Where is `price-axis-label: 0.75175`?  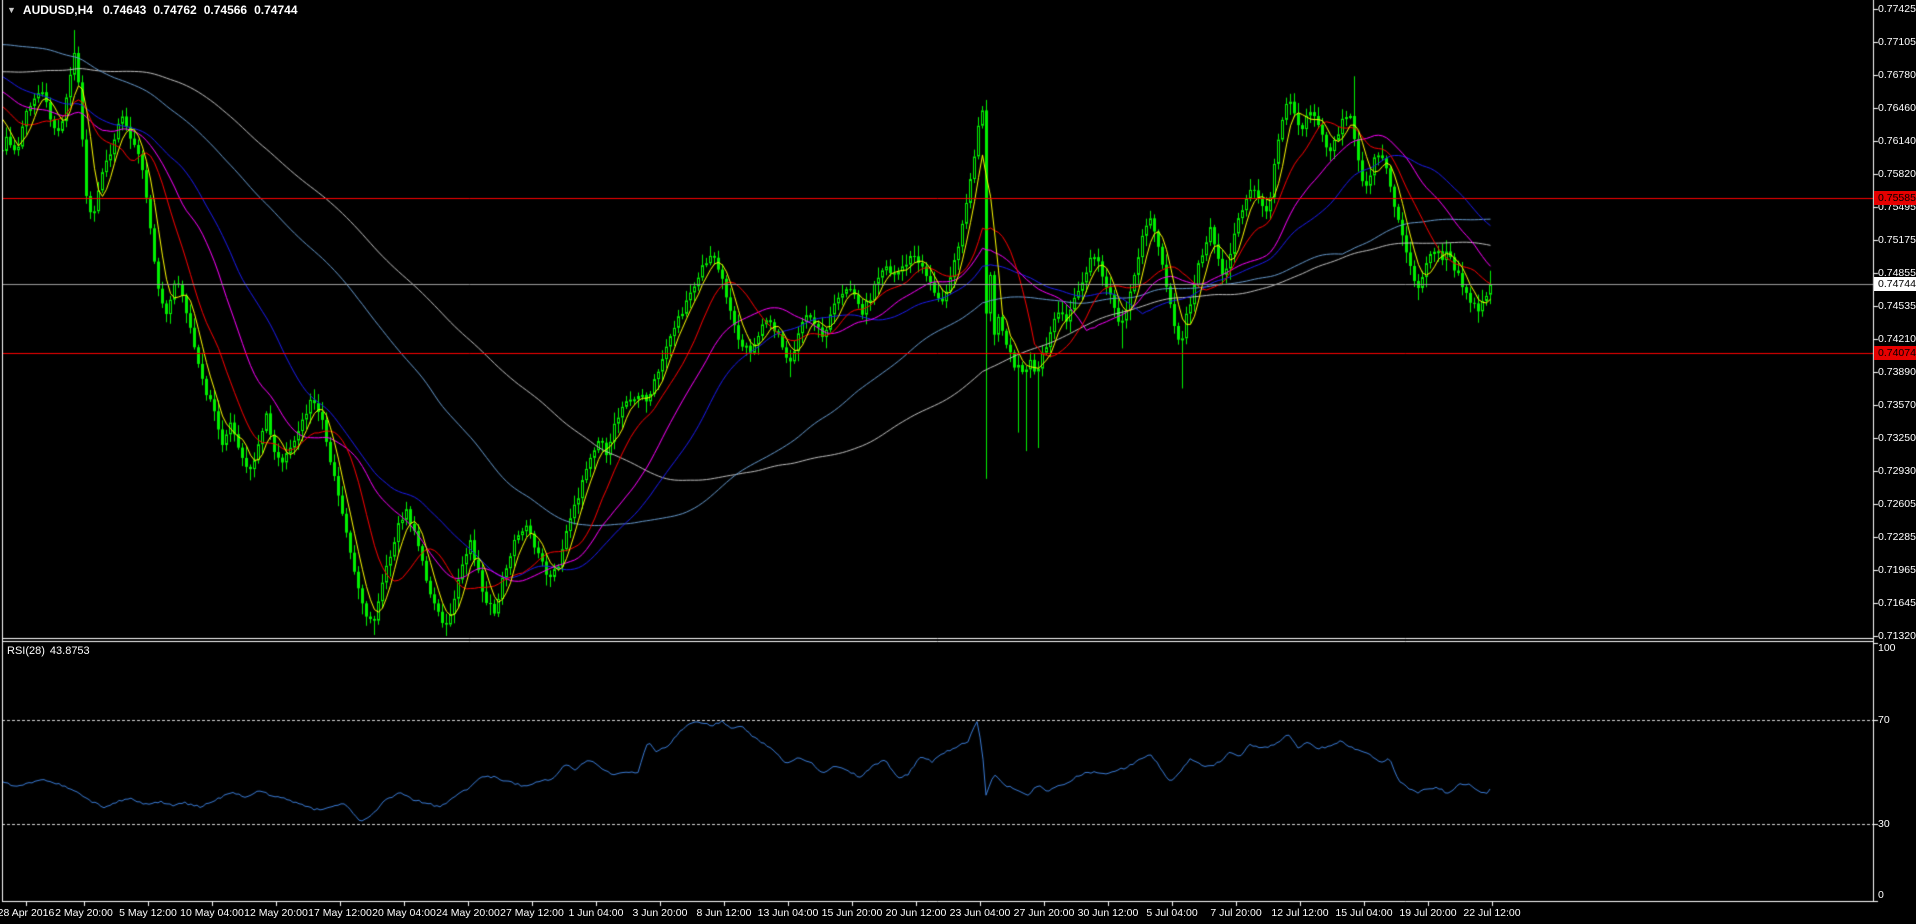
price-axis-label: 0.75175 is located at coordinates (1897, 240).